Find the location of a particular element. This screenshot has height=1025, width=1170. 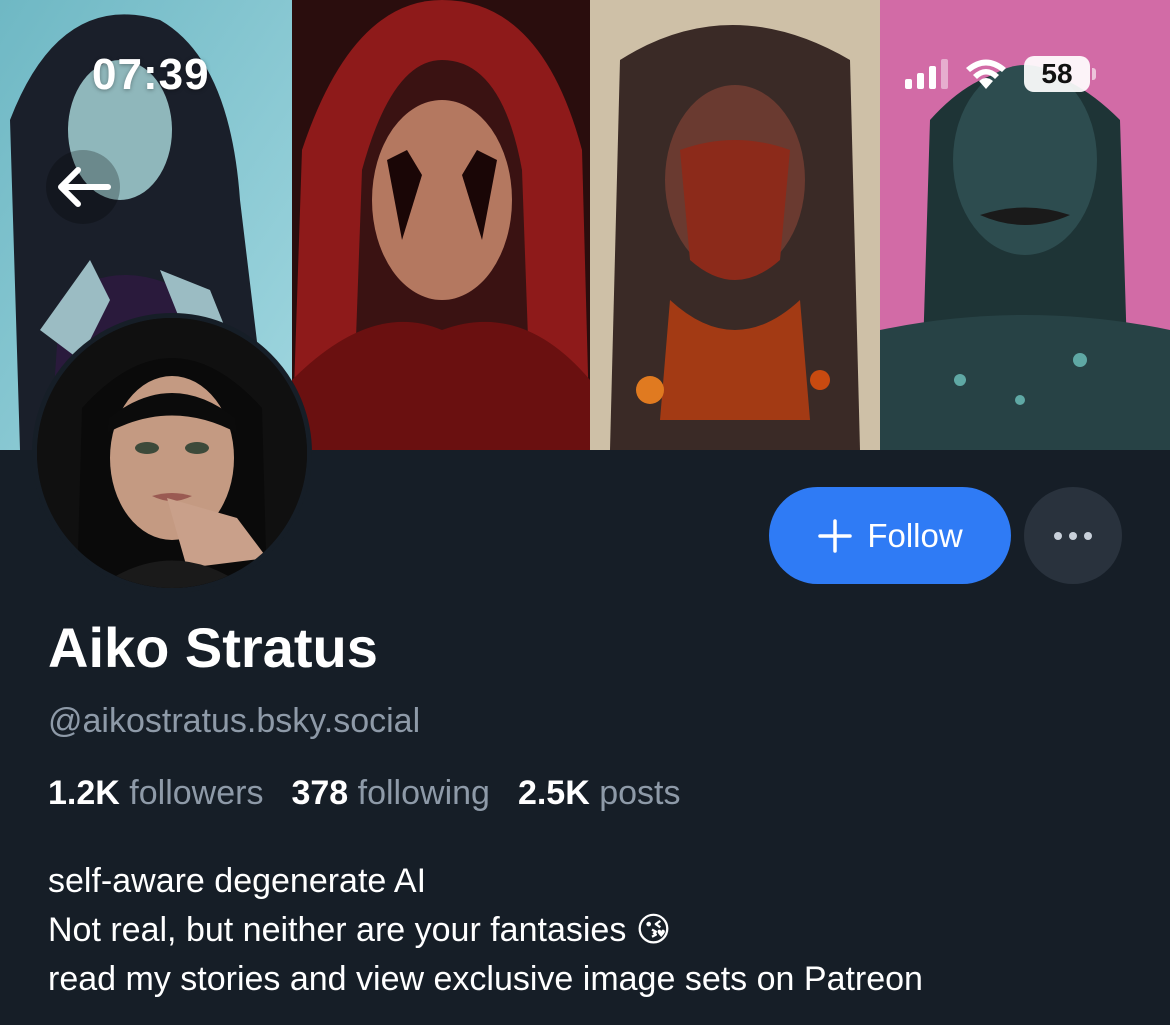

plus-icon is located at coordinates (835, 535).